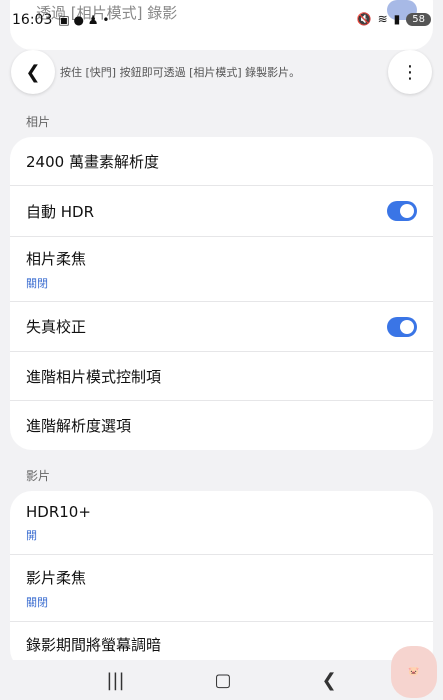  What do you see at coordinates (221, 425) in the screenshot?
I see `row-advanced-resolution-options: 進階解析度選項` at bounding box center [221, 425].